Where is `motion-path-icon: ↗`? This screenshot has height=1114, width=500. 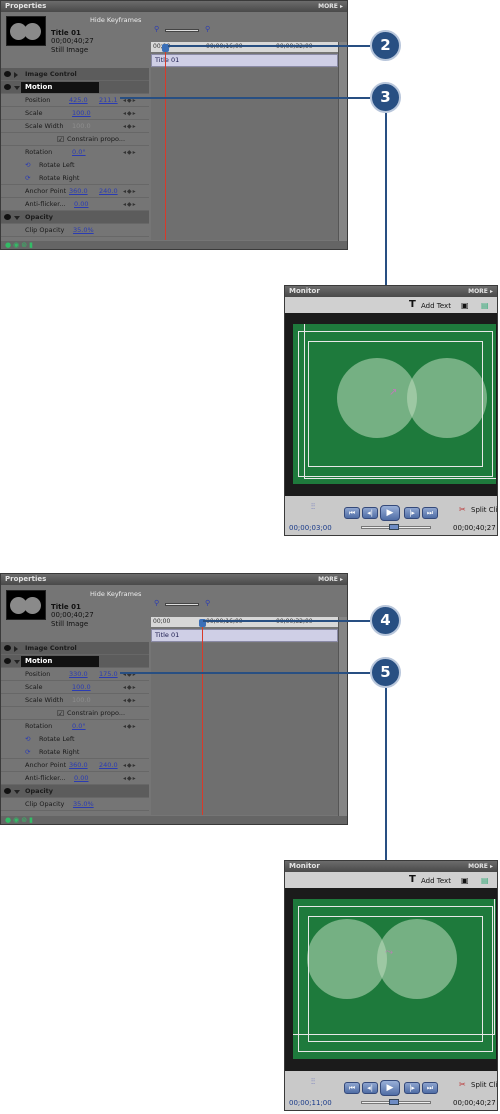
motion-path-icon: ↗ is located at coordinates (393, 392).